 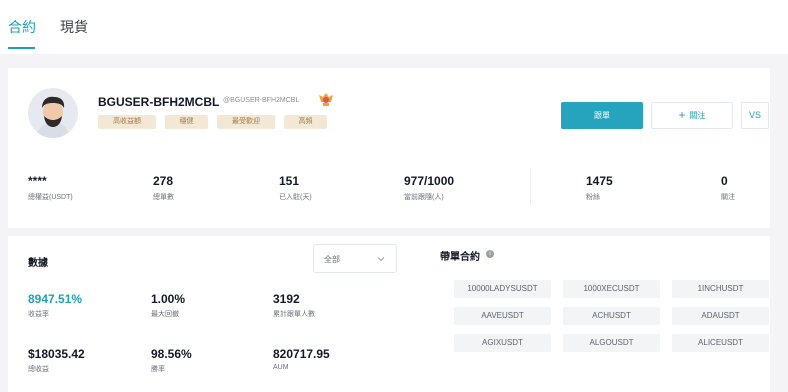 I want to click on stat-orders-value: 278, so click(x=163, y=181).